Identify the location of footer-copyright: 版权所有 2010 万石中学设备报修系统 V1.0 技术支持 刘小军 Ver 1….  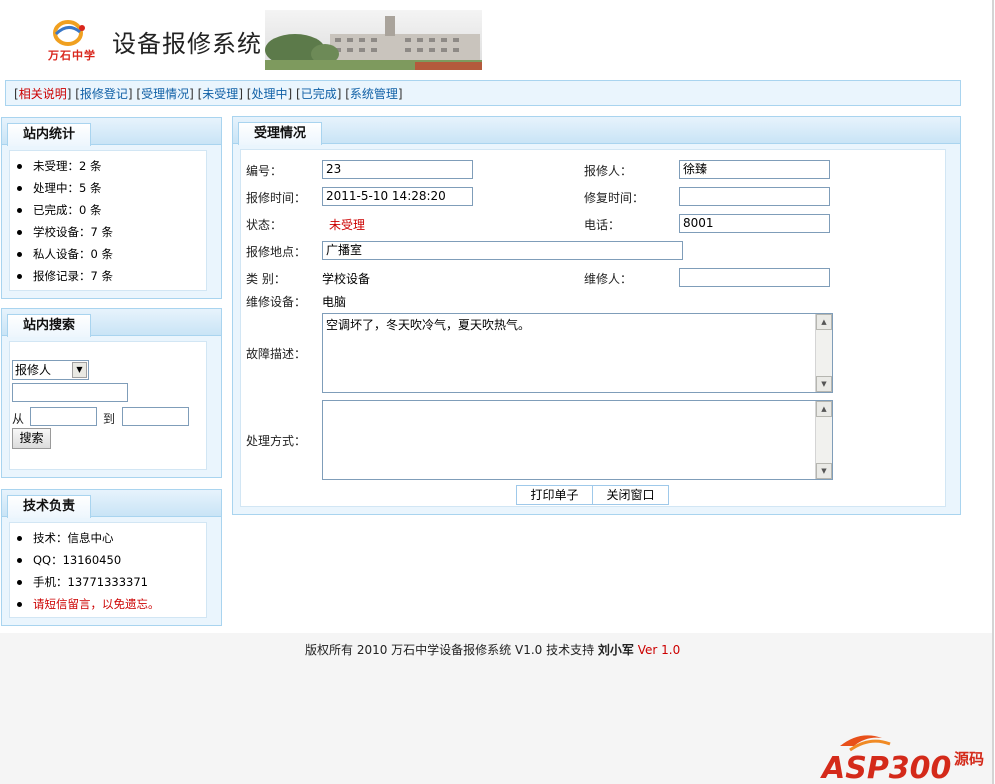
(492, 649).